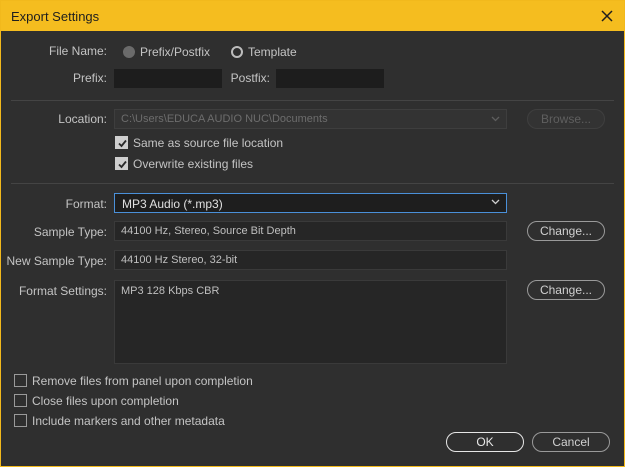 Image resolution: width=625 pixels, height=467 pixels. I want to click on format-select: MP3 Audio (*.mp3), so click(310, 203).